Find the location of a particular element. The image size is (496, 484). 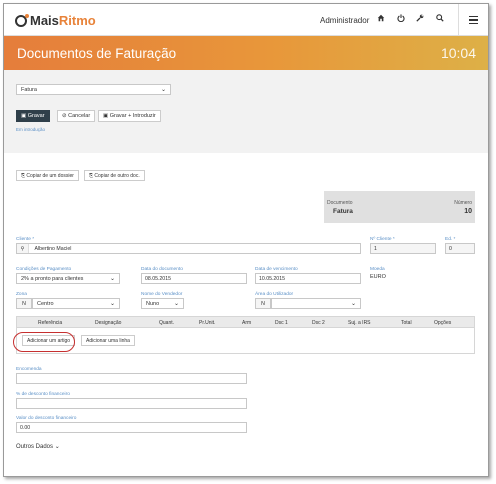

logo: Mais Ritmo is located at coordinates (55, 20).